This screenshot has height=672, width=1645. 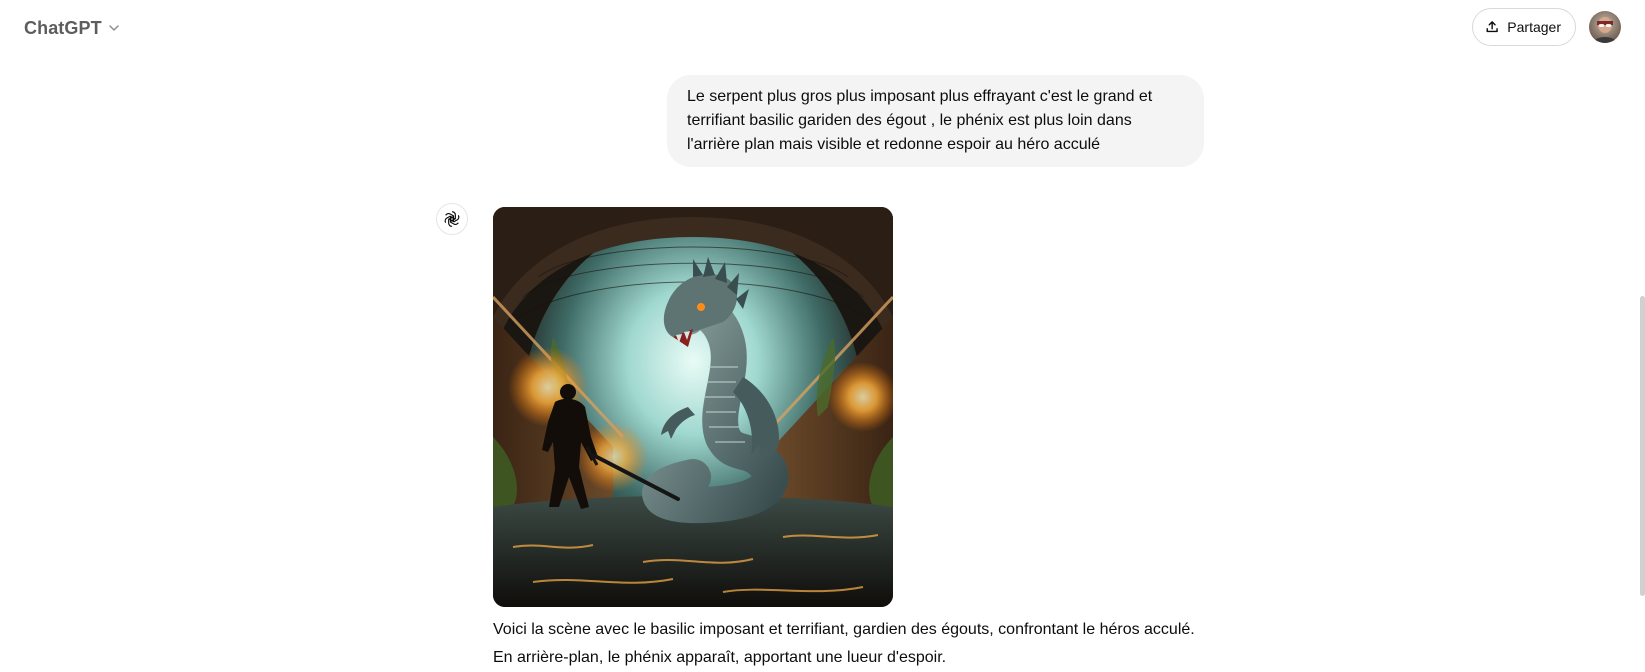 I want to click on generated-image, so click(x=693, y=407).